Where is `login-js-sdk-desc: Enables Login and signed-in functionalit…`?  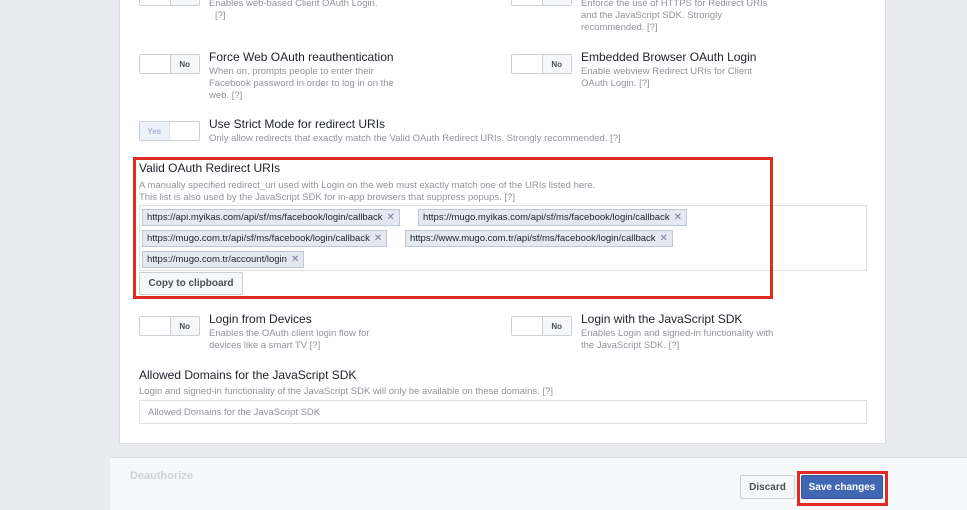 login-js-sdk-desc: Enables Login and signed-in functionalit… is located at coordinates (677, 339).